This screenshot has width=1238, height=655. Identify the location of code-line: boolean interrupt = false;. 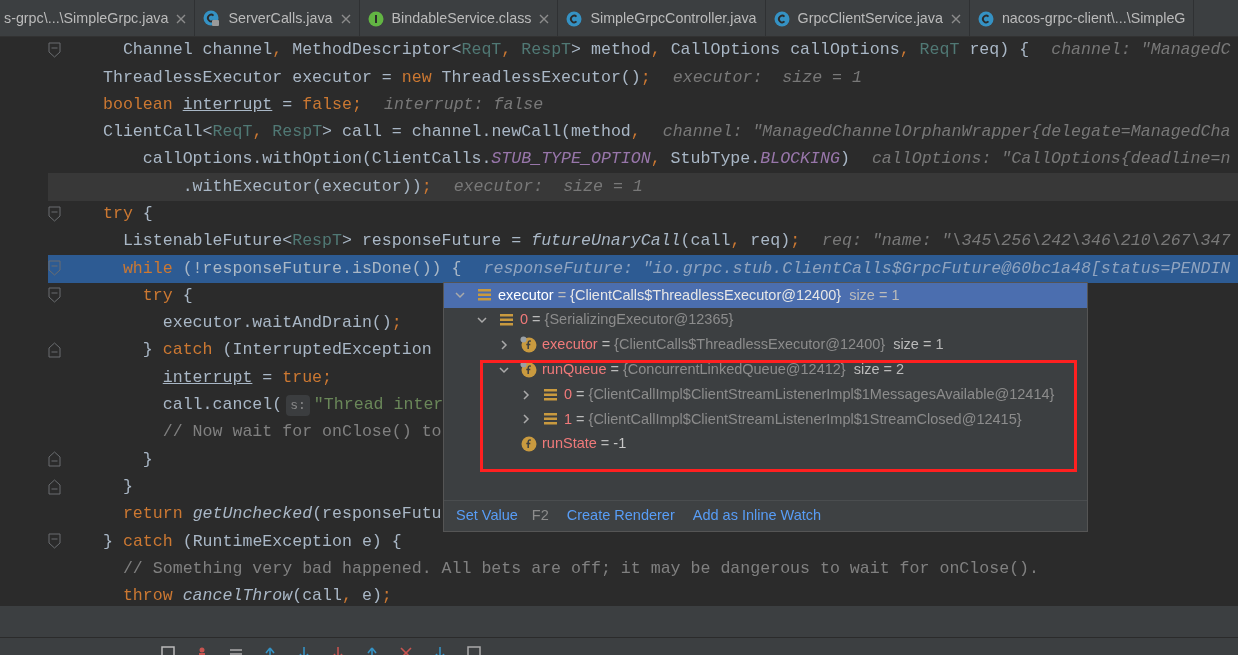
(232, 104).